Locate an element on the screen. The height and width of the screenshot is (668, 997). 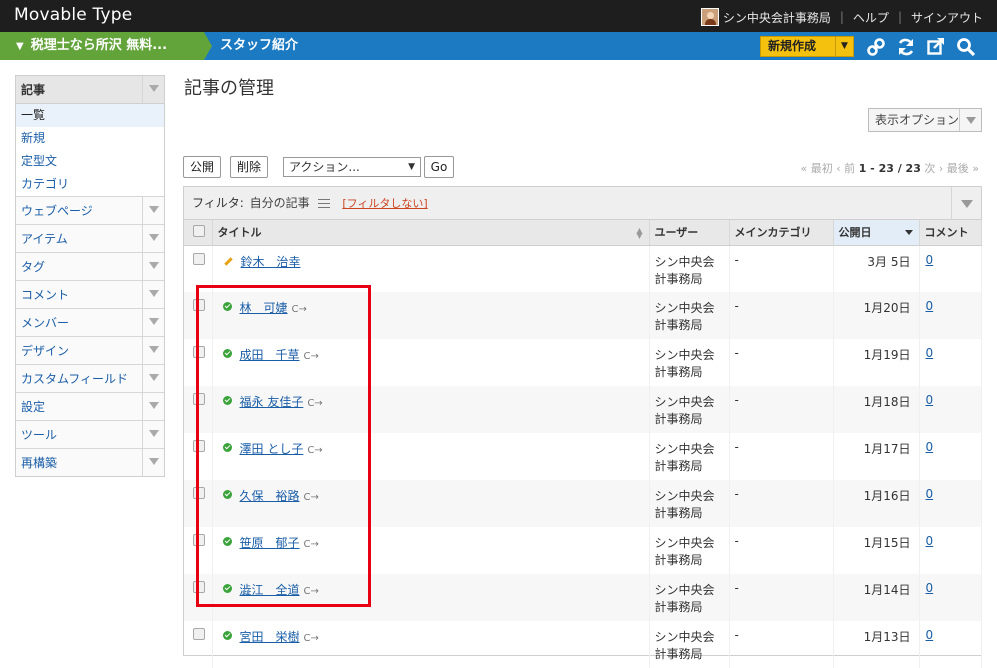
sidebar-item-comments: コメント is located at coordinates (90, 294).